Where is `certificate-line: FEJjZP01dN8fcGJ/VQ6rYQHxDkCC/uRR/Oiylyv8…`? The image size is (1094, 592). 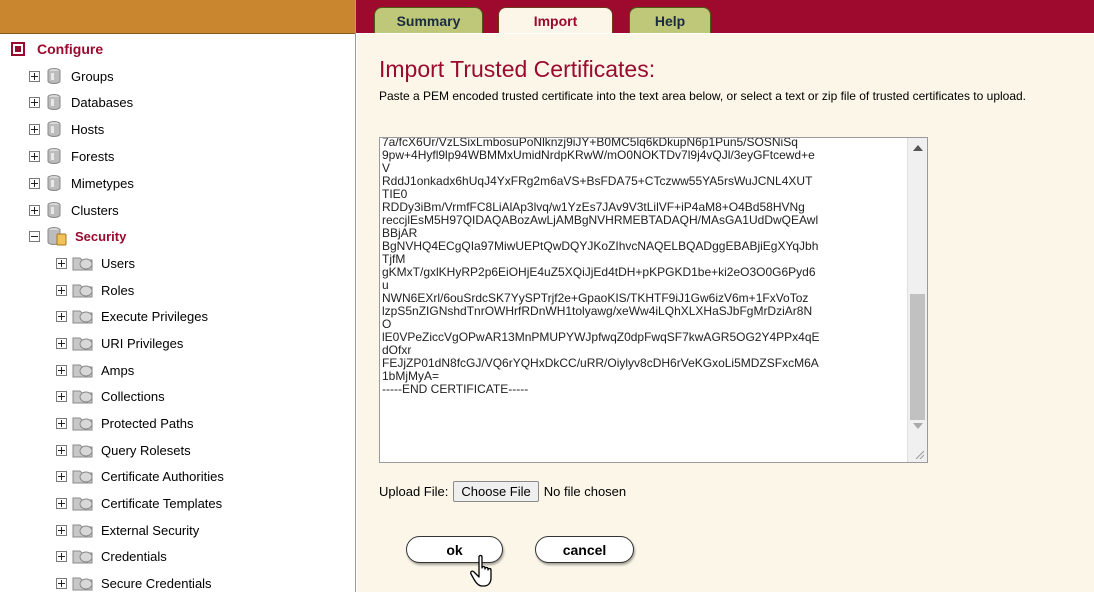 certificate-line: FEJjZP01dN8fcGJ/VQ6rYQHxDkCC/uRR/Oiylyv8… is located at coordinates (600, 363).